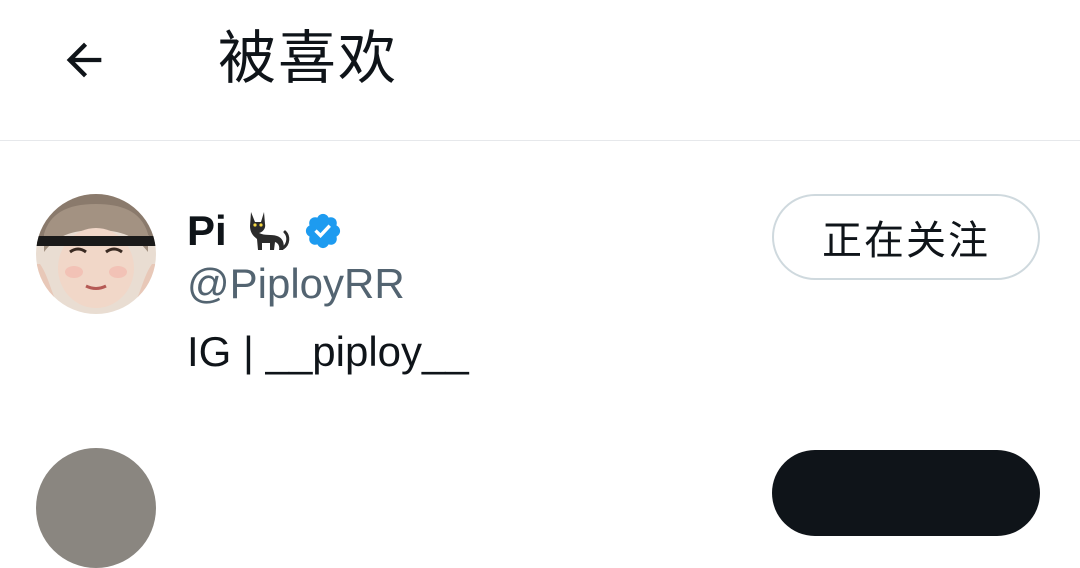  What do you see at coordinates (296, 283) in the screenshot?
I see `user-handle: @PiployRR` at bounding box center [296, 283].